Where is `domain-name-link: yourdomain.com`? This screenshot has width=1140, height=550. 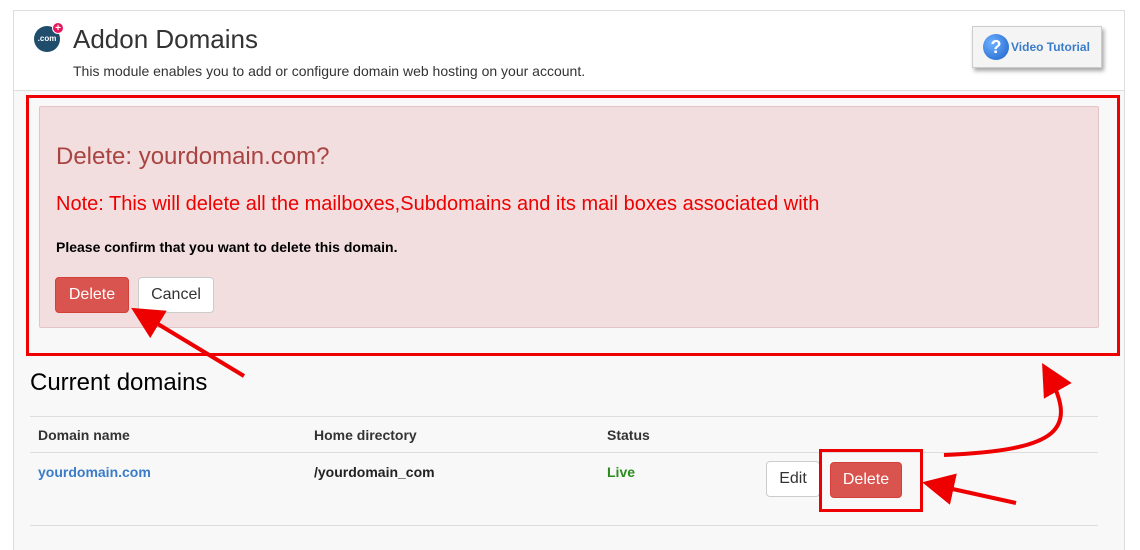
domain-name-link: yourdomain.com is located at coordinates (94, 472).